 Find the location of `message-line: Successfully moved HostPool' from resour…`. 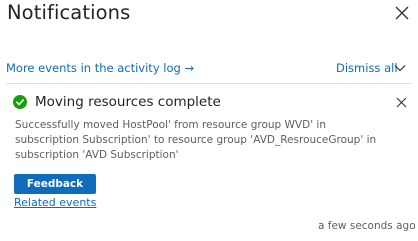

message-line: Successfully moved HostPool' from resour… is located at coordinates (170, 125).